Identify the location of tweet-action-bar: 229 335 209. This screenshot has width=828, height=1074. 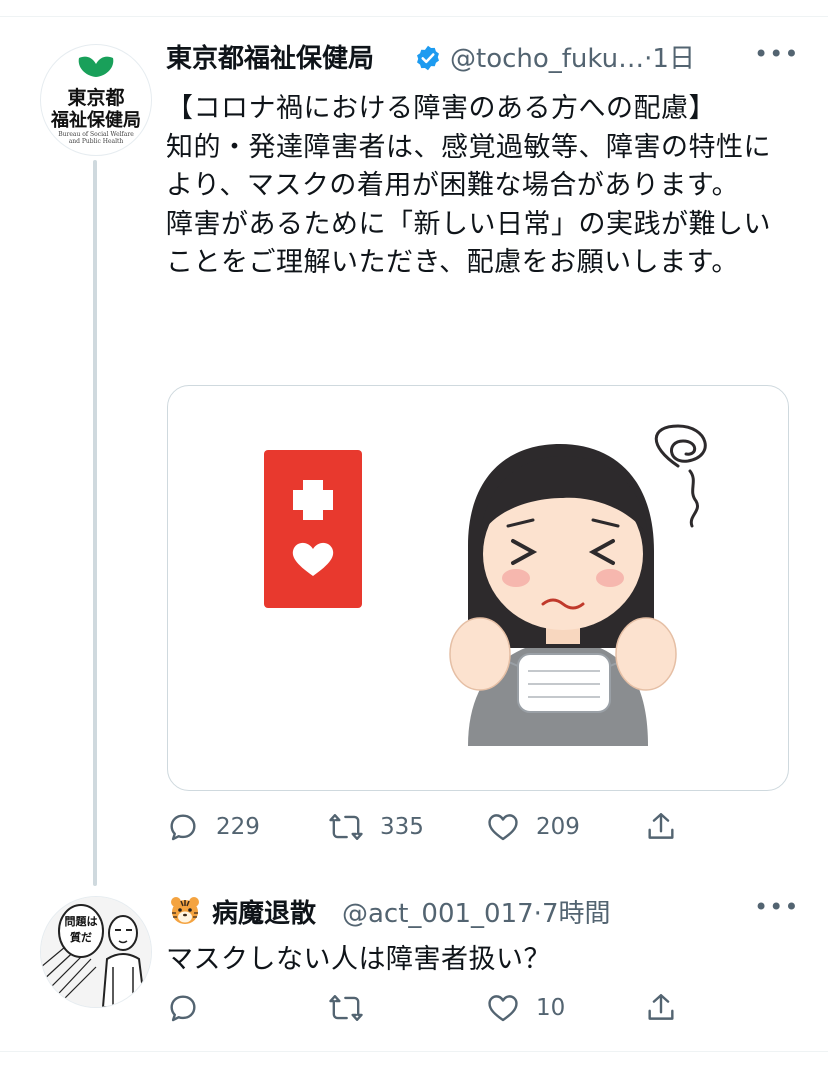
(431, 827).